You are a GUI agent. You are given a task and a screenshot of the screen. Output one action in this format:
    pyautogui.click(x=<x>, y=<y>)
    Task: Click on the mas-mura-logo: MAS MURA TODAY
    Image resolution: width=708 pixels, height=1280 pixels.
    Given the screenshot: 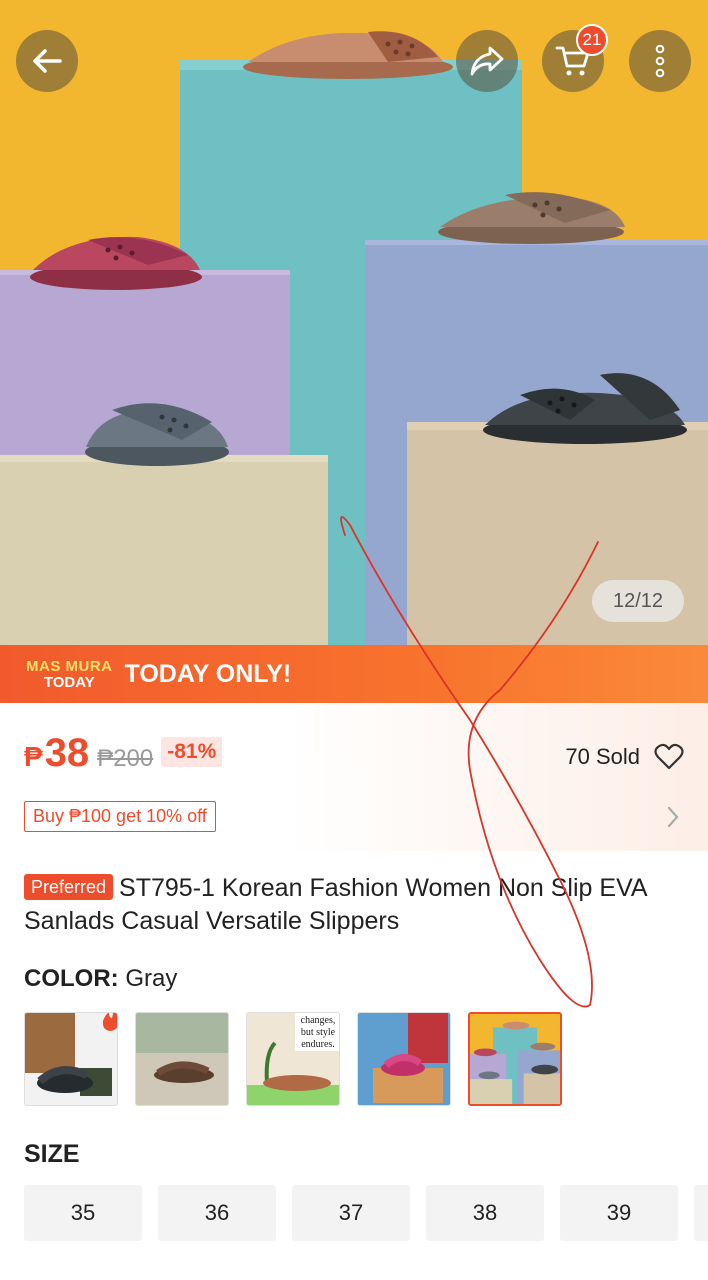 What is the action you would take?
    pyautogui.click(x=69, y=674)
    